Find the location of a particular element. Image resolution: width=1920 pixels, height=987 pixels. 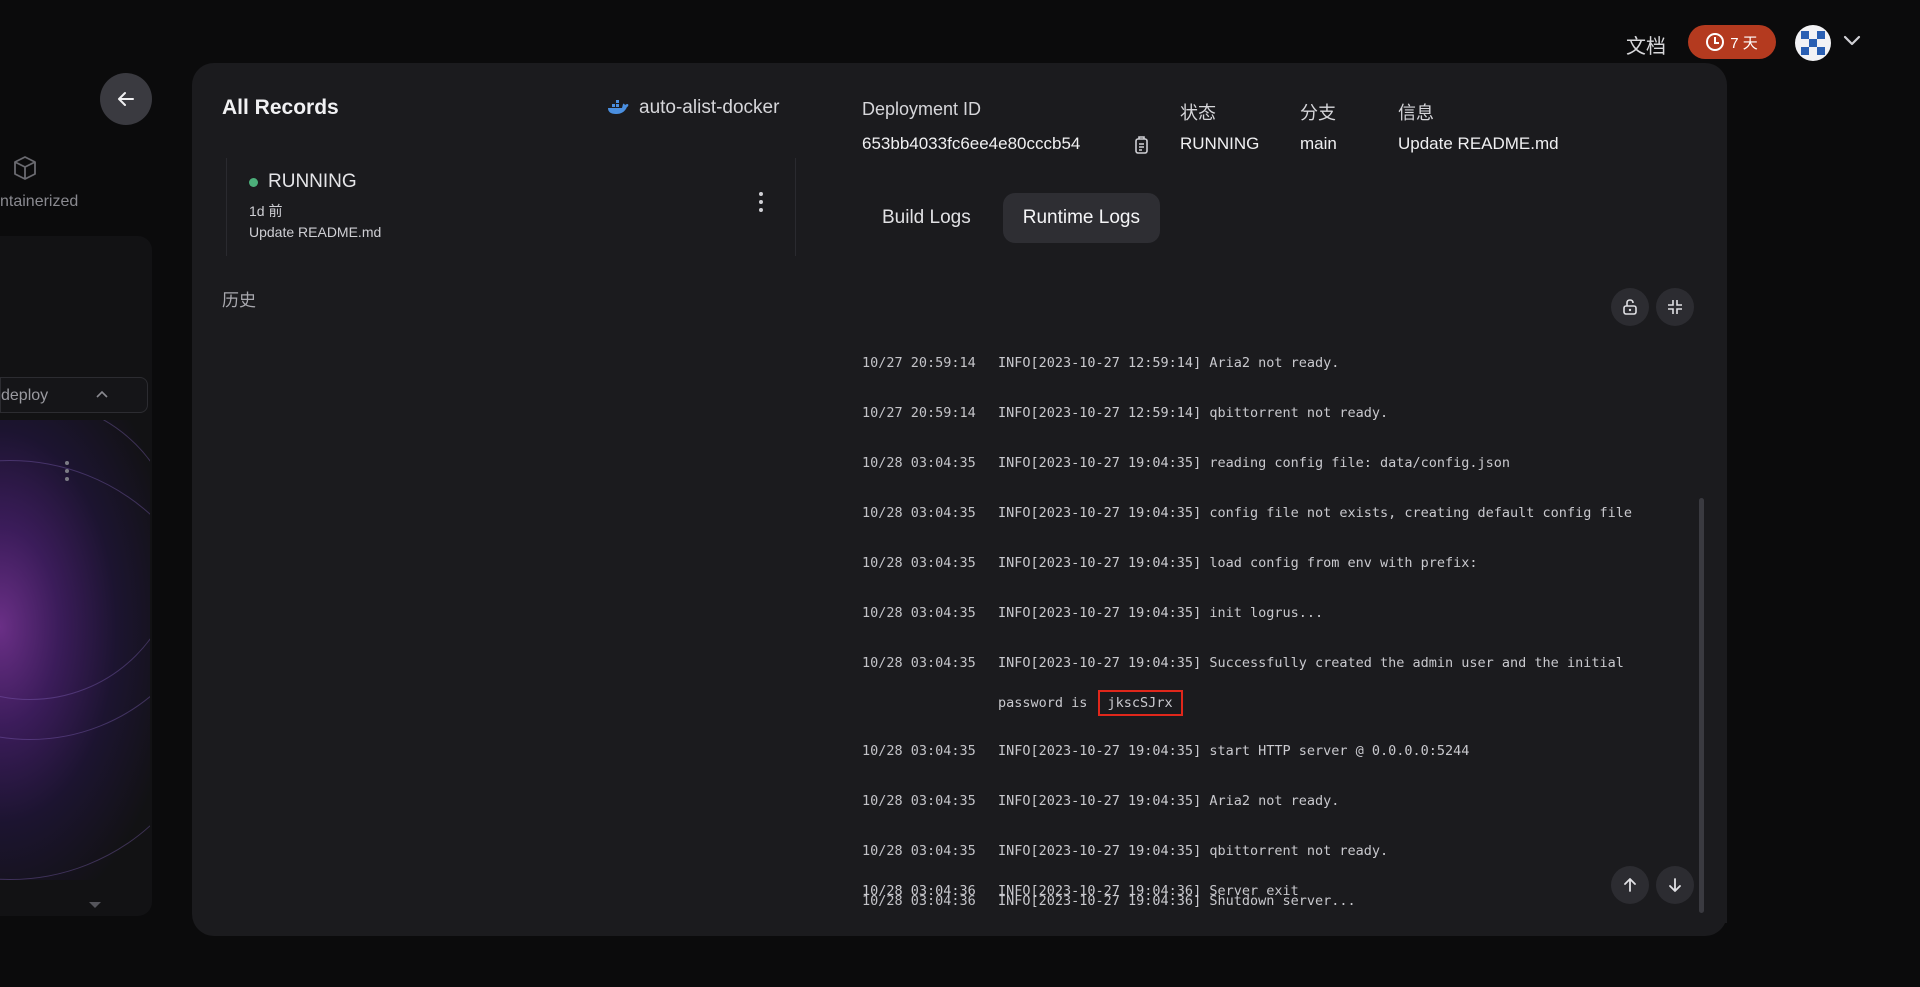

deployment-id-label: Deployment ID is located at coordinates (922, 109).